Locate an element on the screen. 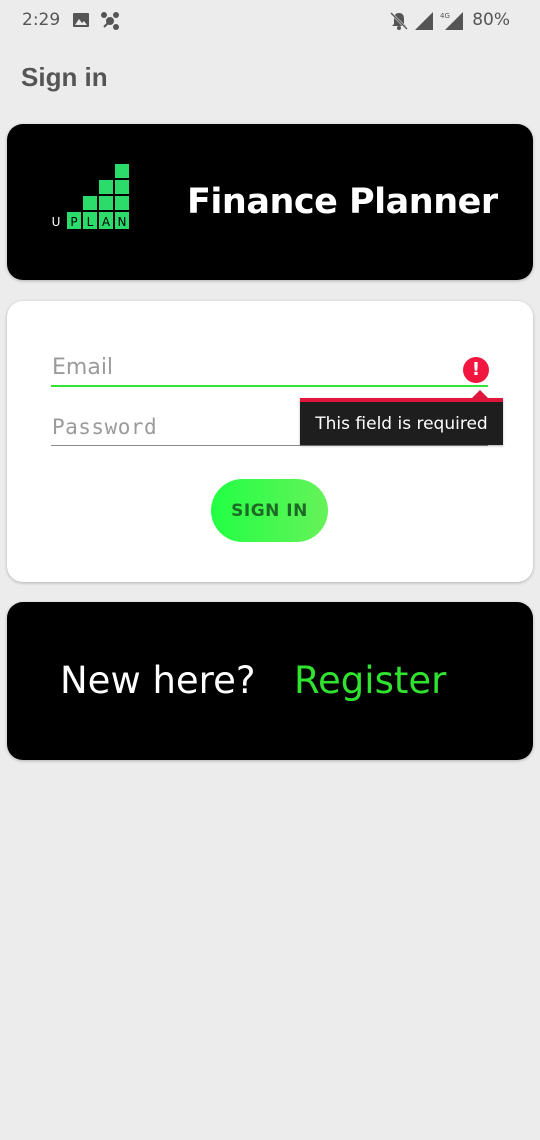  status-bar: 2:29 4G 80% is located at coordinates (270, 21).